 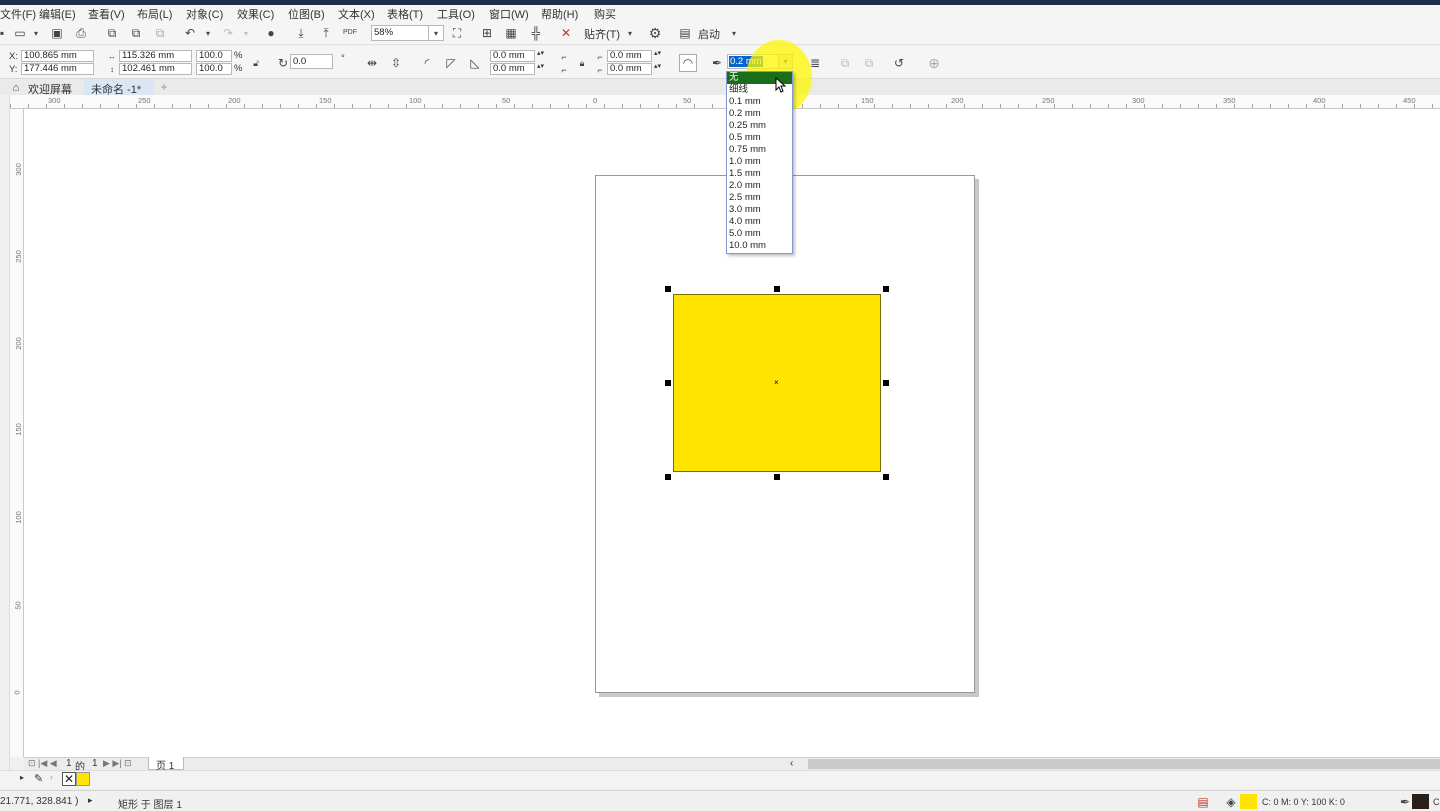 I want to click on status-arrow-icon: ▸, so click(x=90, y=800).